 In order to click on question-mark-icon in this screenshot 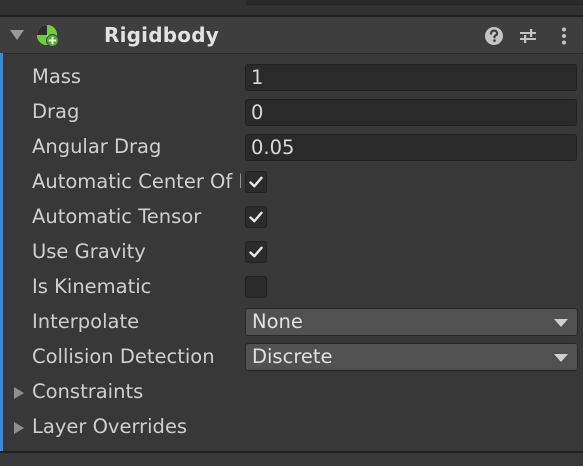, I will do `click(494, 36)`.